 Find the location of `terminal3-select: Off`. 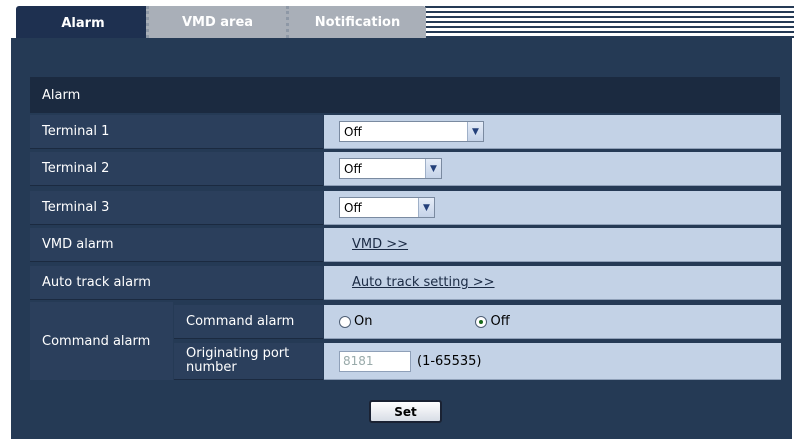

terminal3-select: Off is located at coordinates (387, 207).